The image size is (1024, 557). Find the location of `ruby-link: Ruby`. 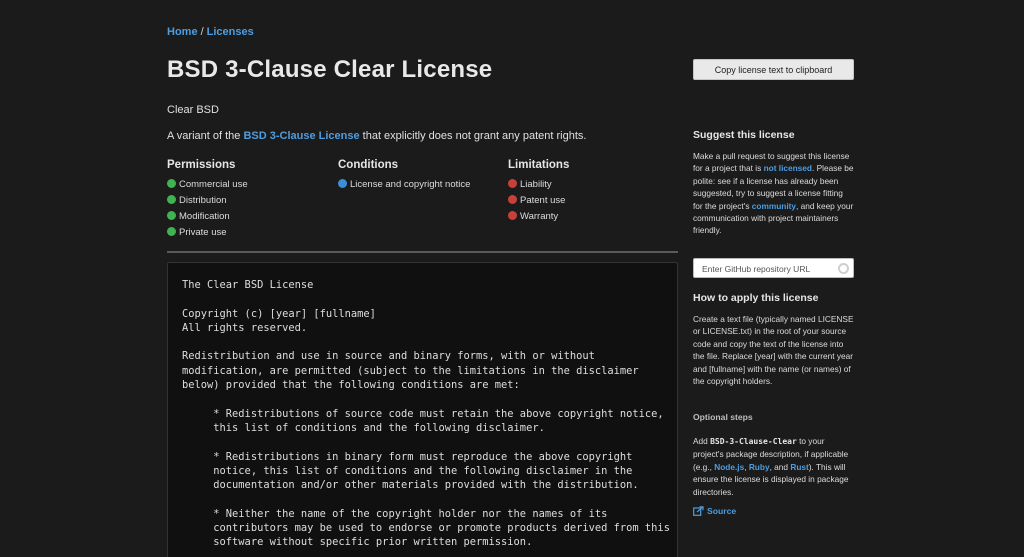

ruby-link: Ruby is located at coordinates (759, 467).